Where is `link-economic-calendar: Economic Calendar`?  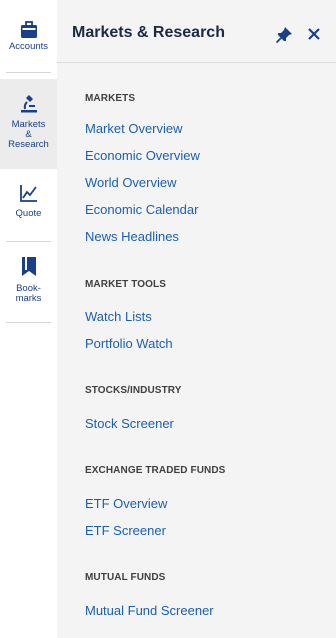
link-economic-calendar: Economic Calendar is located at coordinates (141, 209).